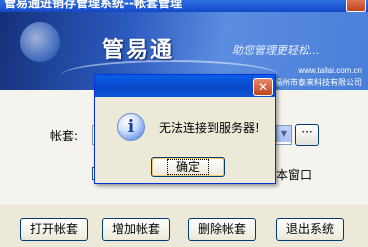  What do you see at coordinates (356, 6) in the screenshot?
I see `main-close-button` at bounding box center [356, 6].